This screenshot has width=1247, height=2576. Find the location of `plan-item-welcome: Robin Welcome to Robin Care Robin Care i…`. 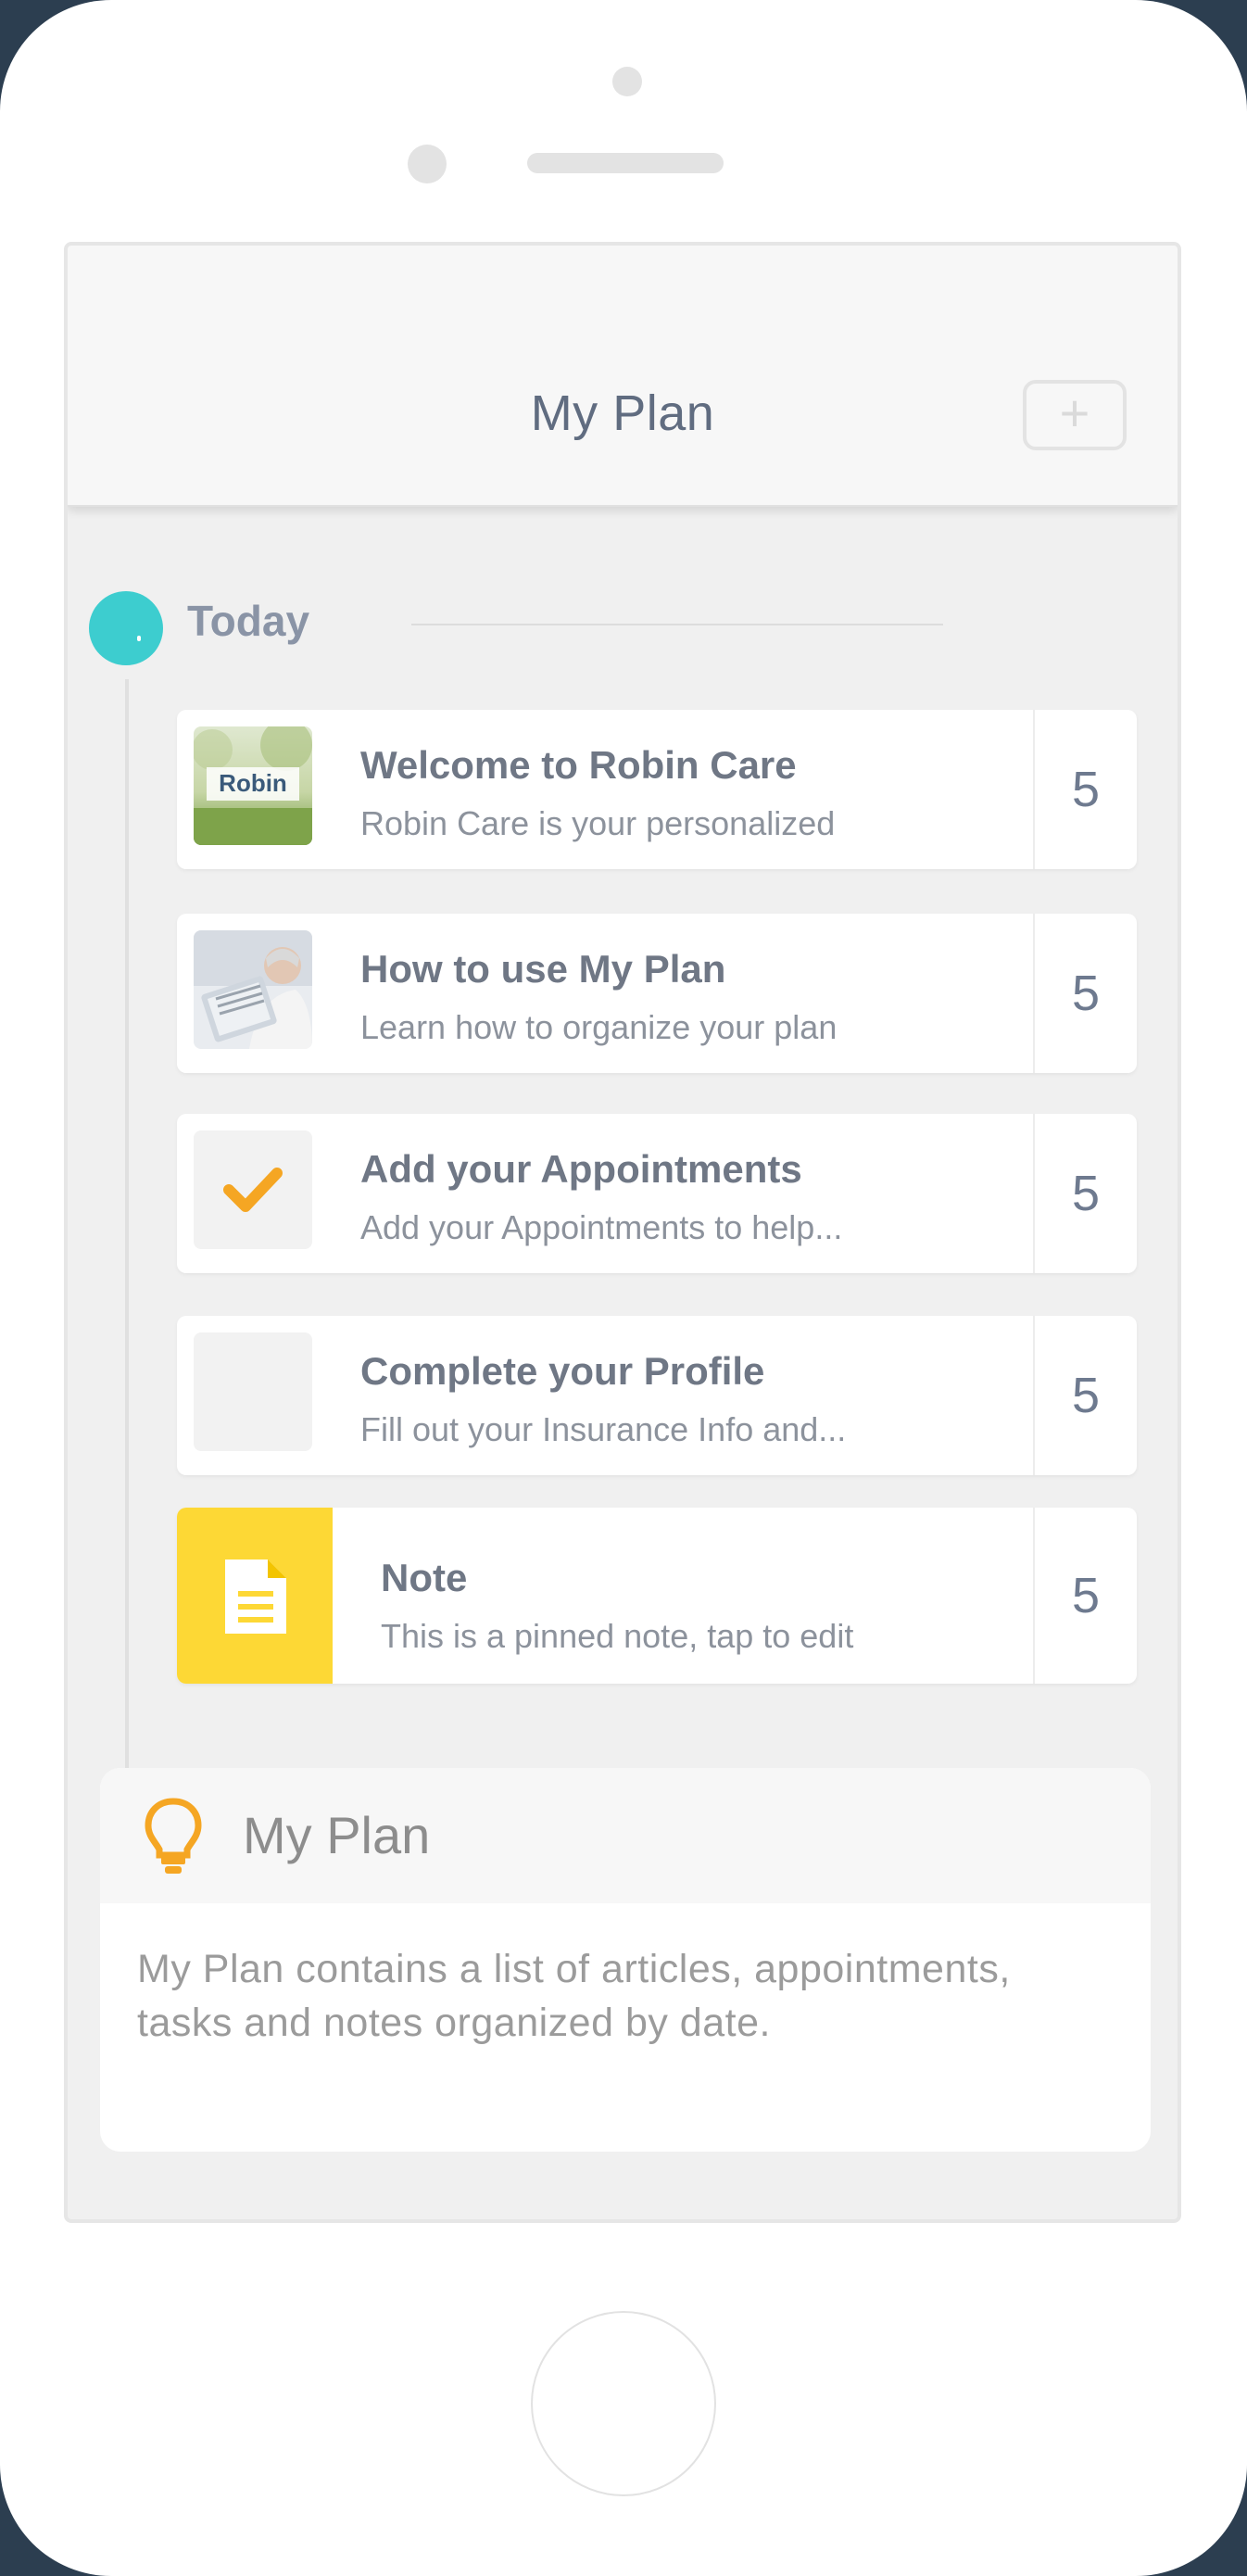

plan-item-welcome: Robin Welcome to Robin Care Robin Care i… is located at coordinates (657, 790).